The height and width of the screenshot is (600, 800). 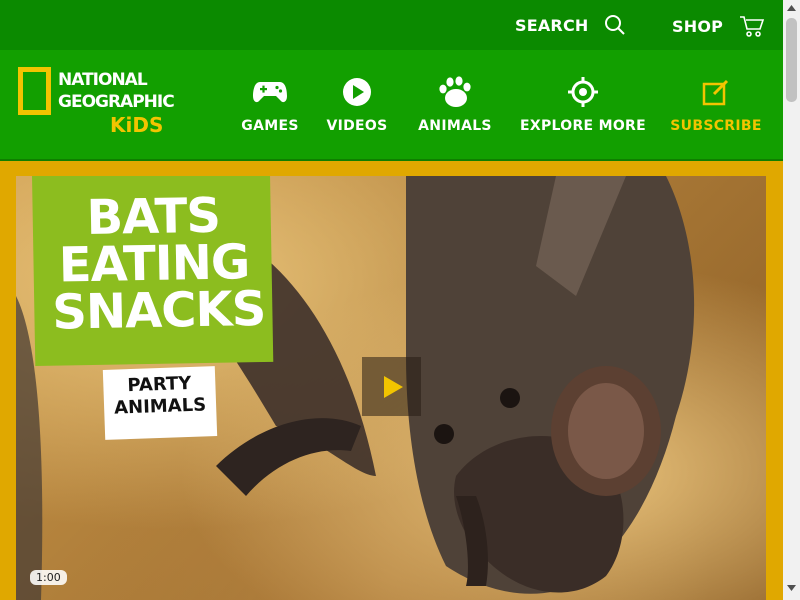 I want to click on play-icon, so click(x=393, y=386).